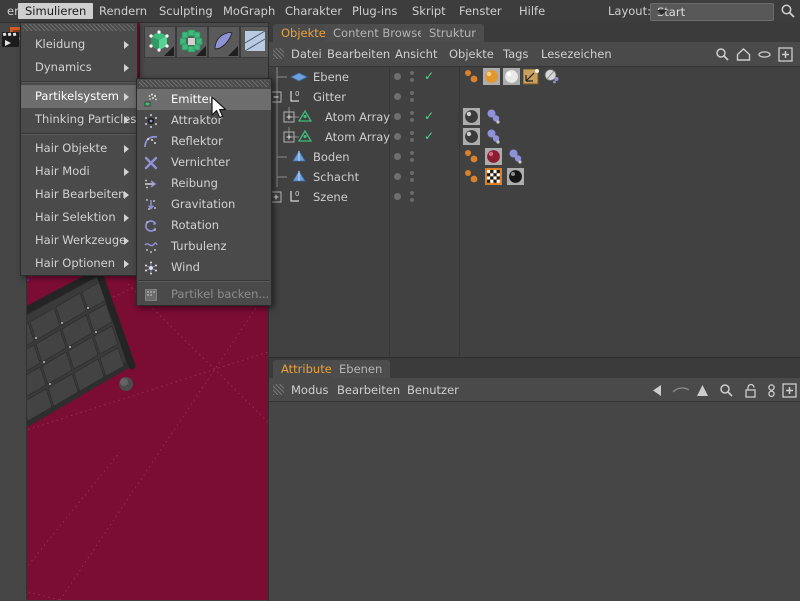 This screenshot has width=800, height=601. What do you see at coordinates (313, 11) in the screenshot?
I see `menu-item-charakter: Charakter` at bounding box center [313, 11].